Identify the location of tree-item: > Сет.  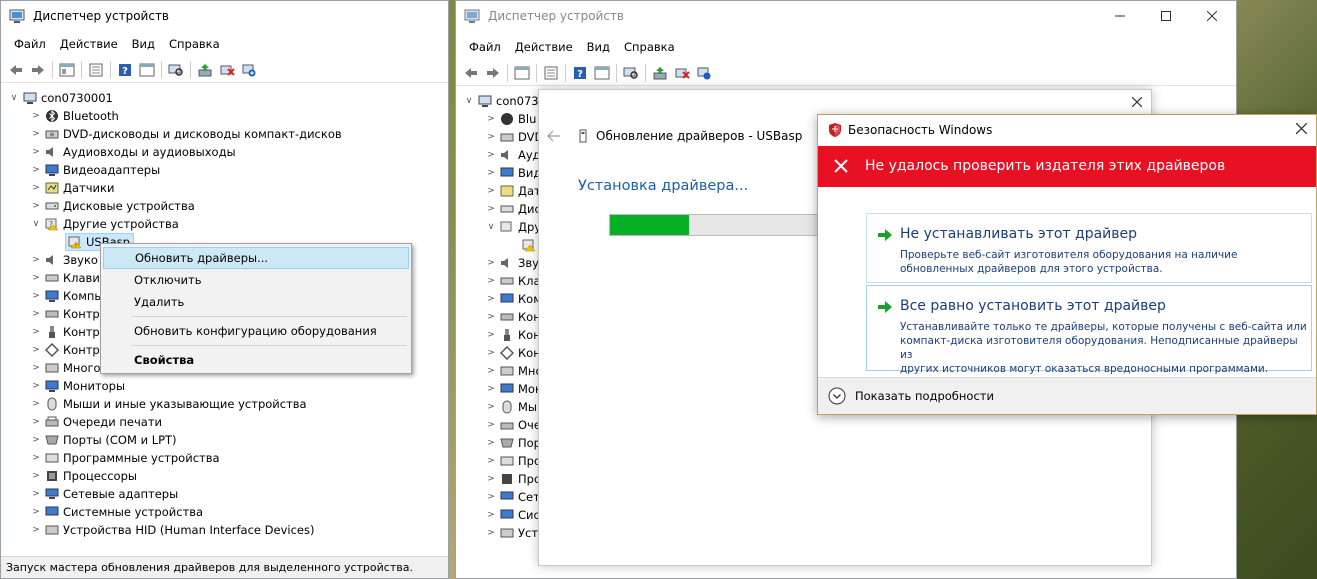
(512, 497).